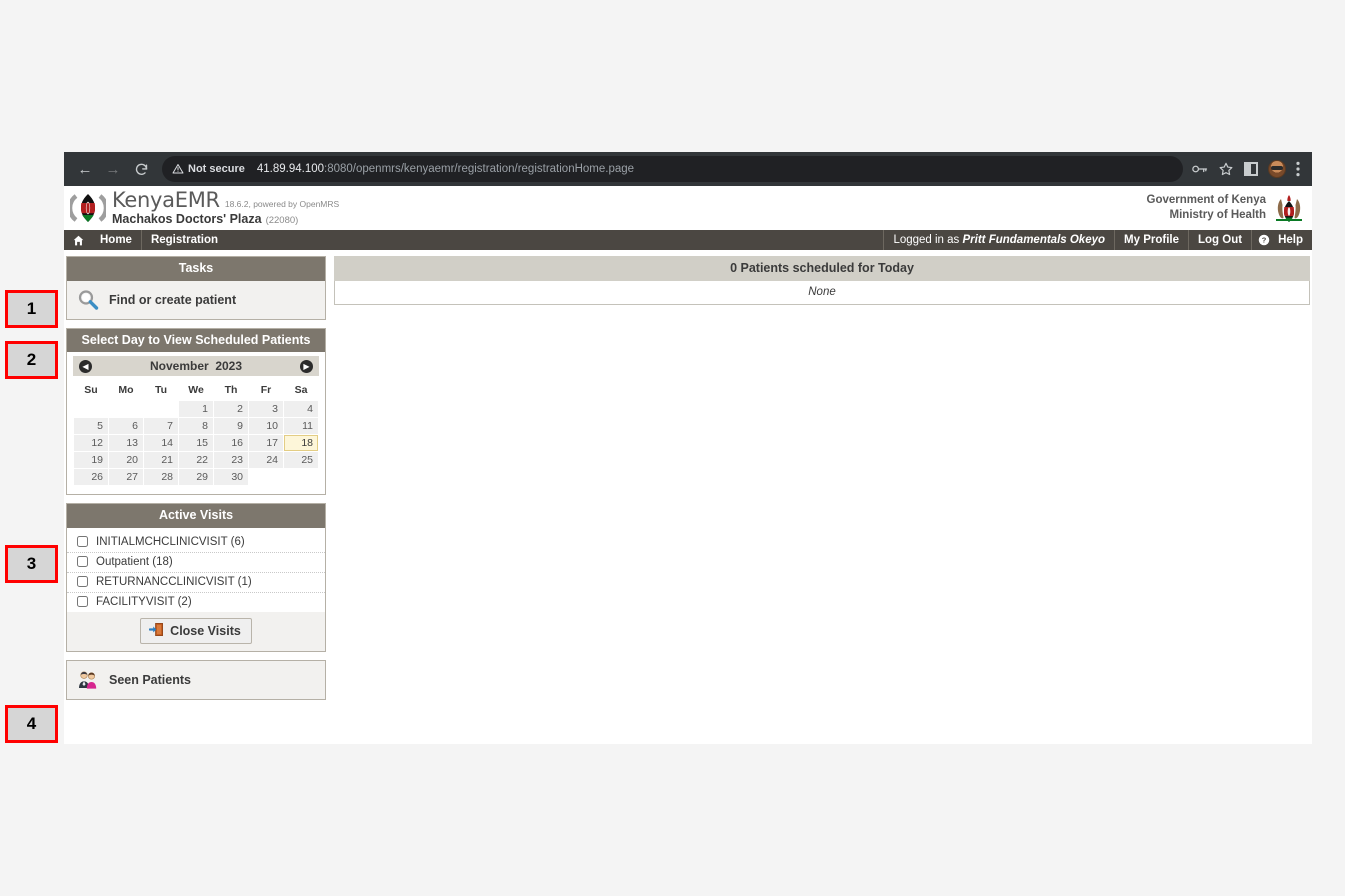 This screenshot has height=896, width=1345. I want to click on calendar-day-29: 29, so click(196, 477).